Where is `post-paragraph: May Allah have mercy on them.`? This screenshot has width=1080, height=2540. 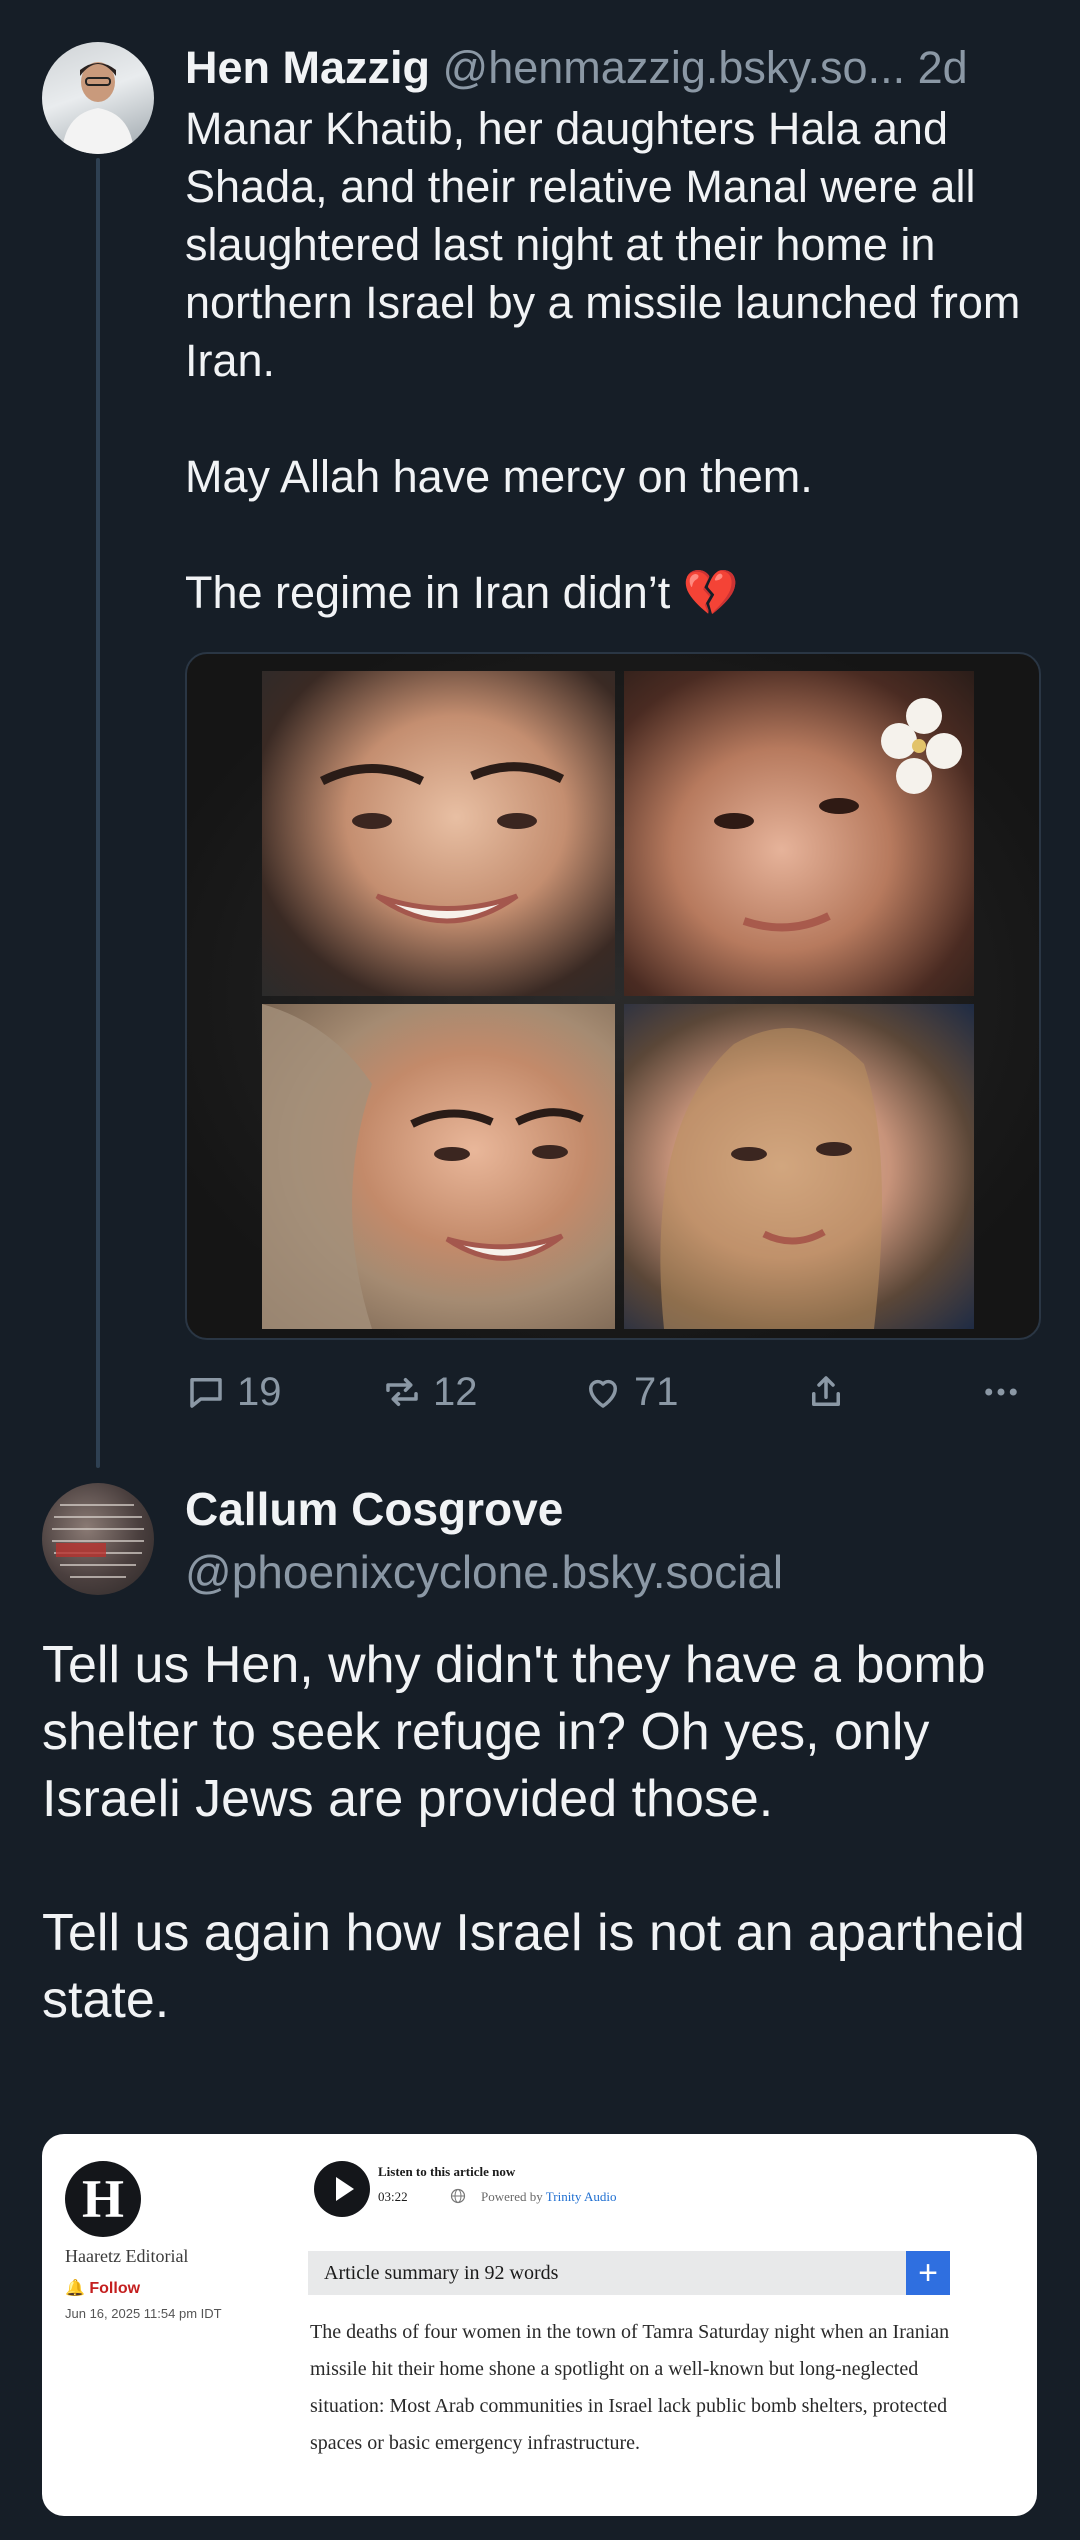 post-paragraph: May Allah have mercy on them. is located at coordinates (499, 476).